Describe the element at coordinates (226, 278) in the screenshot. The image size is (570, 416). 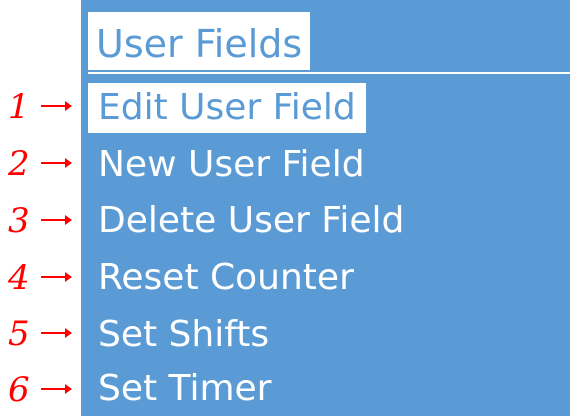
I see `menu-item-reset-counter: Reset Counter` at that location.